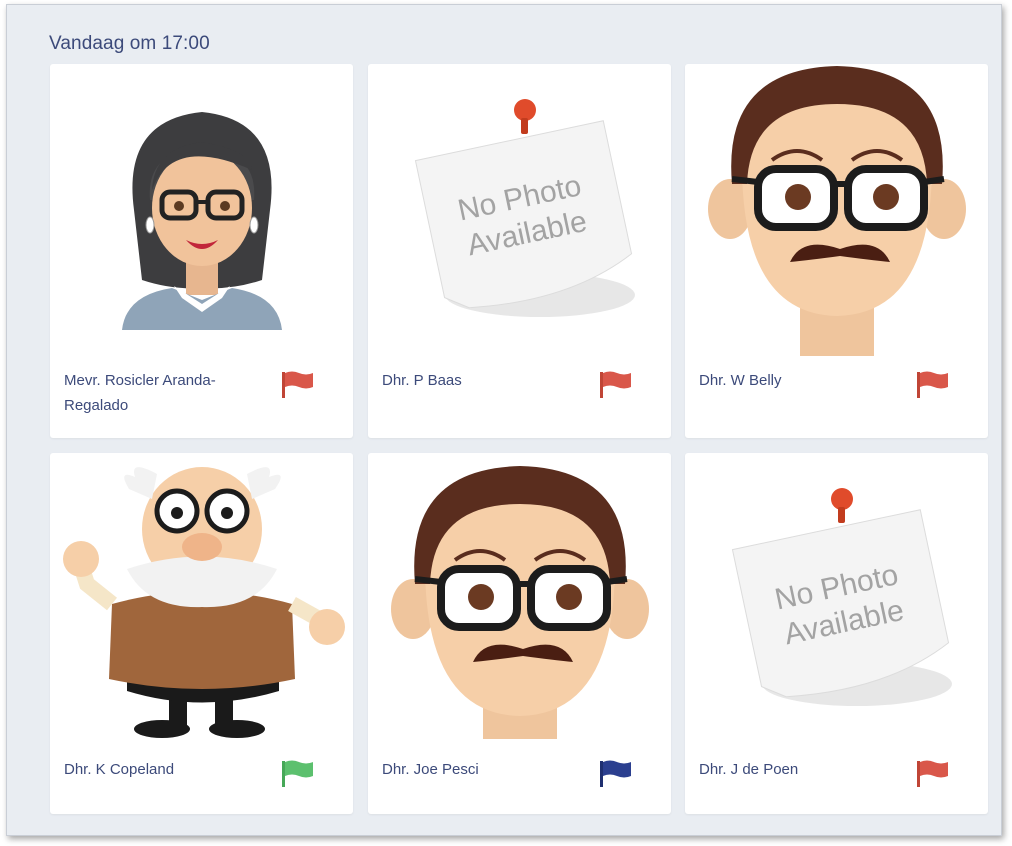  What do you see at coordinates (164, 393) in the screenshot?
I see `person-name: Mevr. Rosicler Aranda-Regalado` at bounding box center [164, 393].